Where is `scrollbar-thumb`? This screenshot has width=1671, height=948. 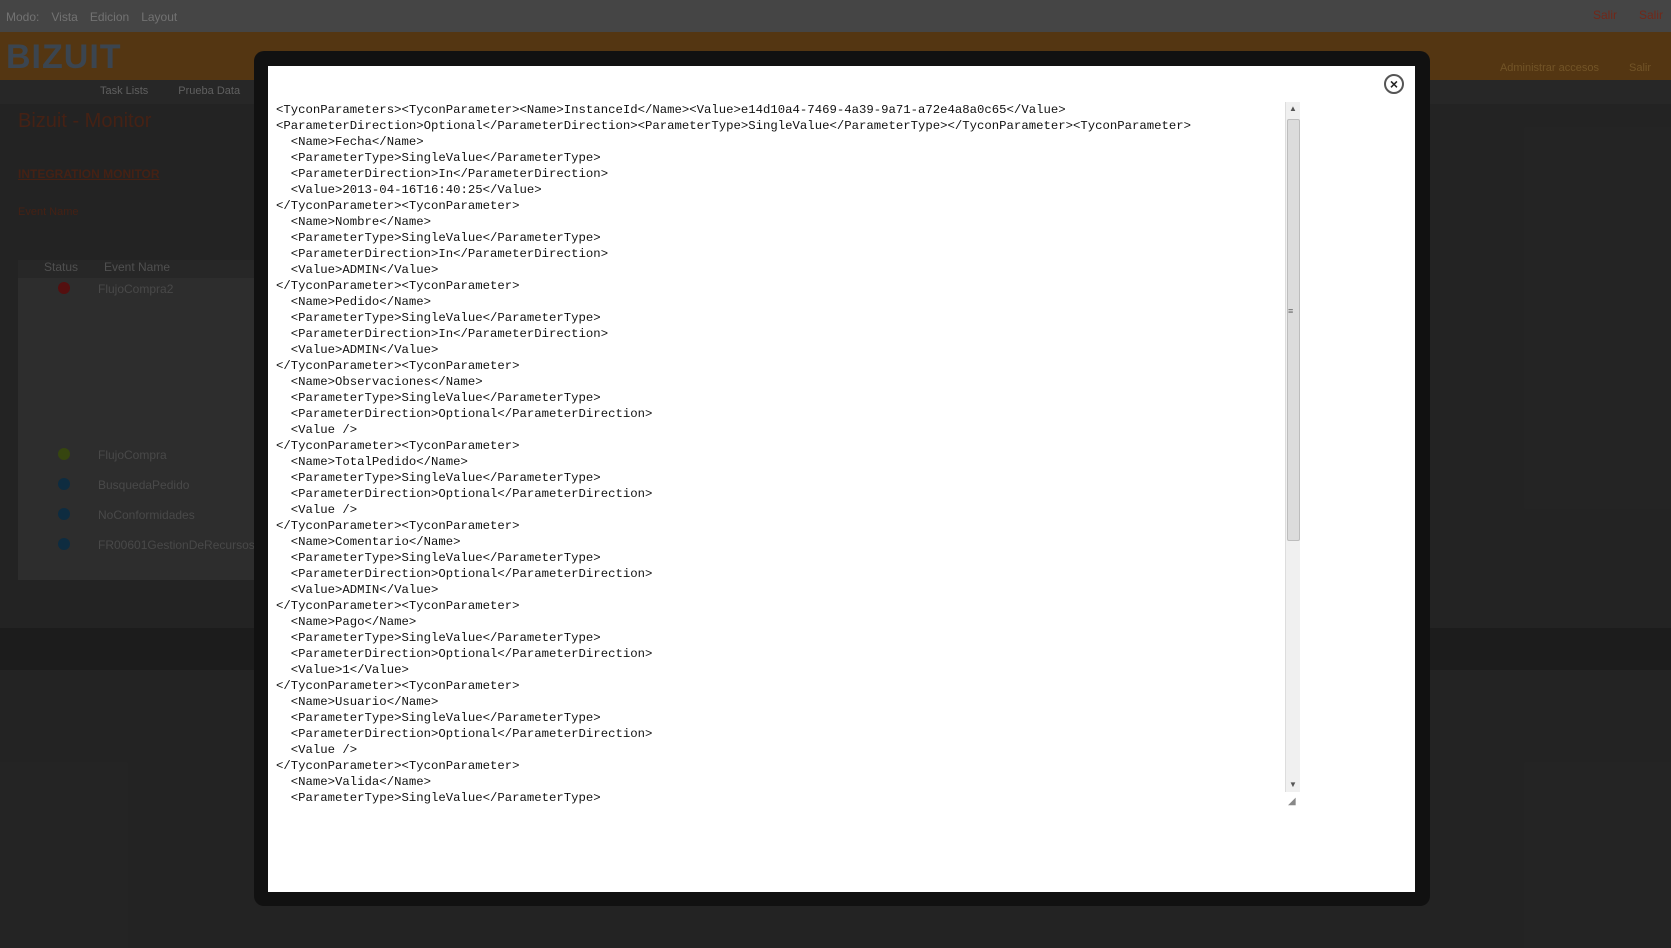
scrollbar-thumb is located at coordinates (1293, 330).